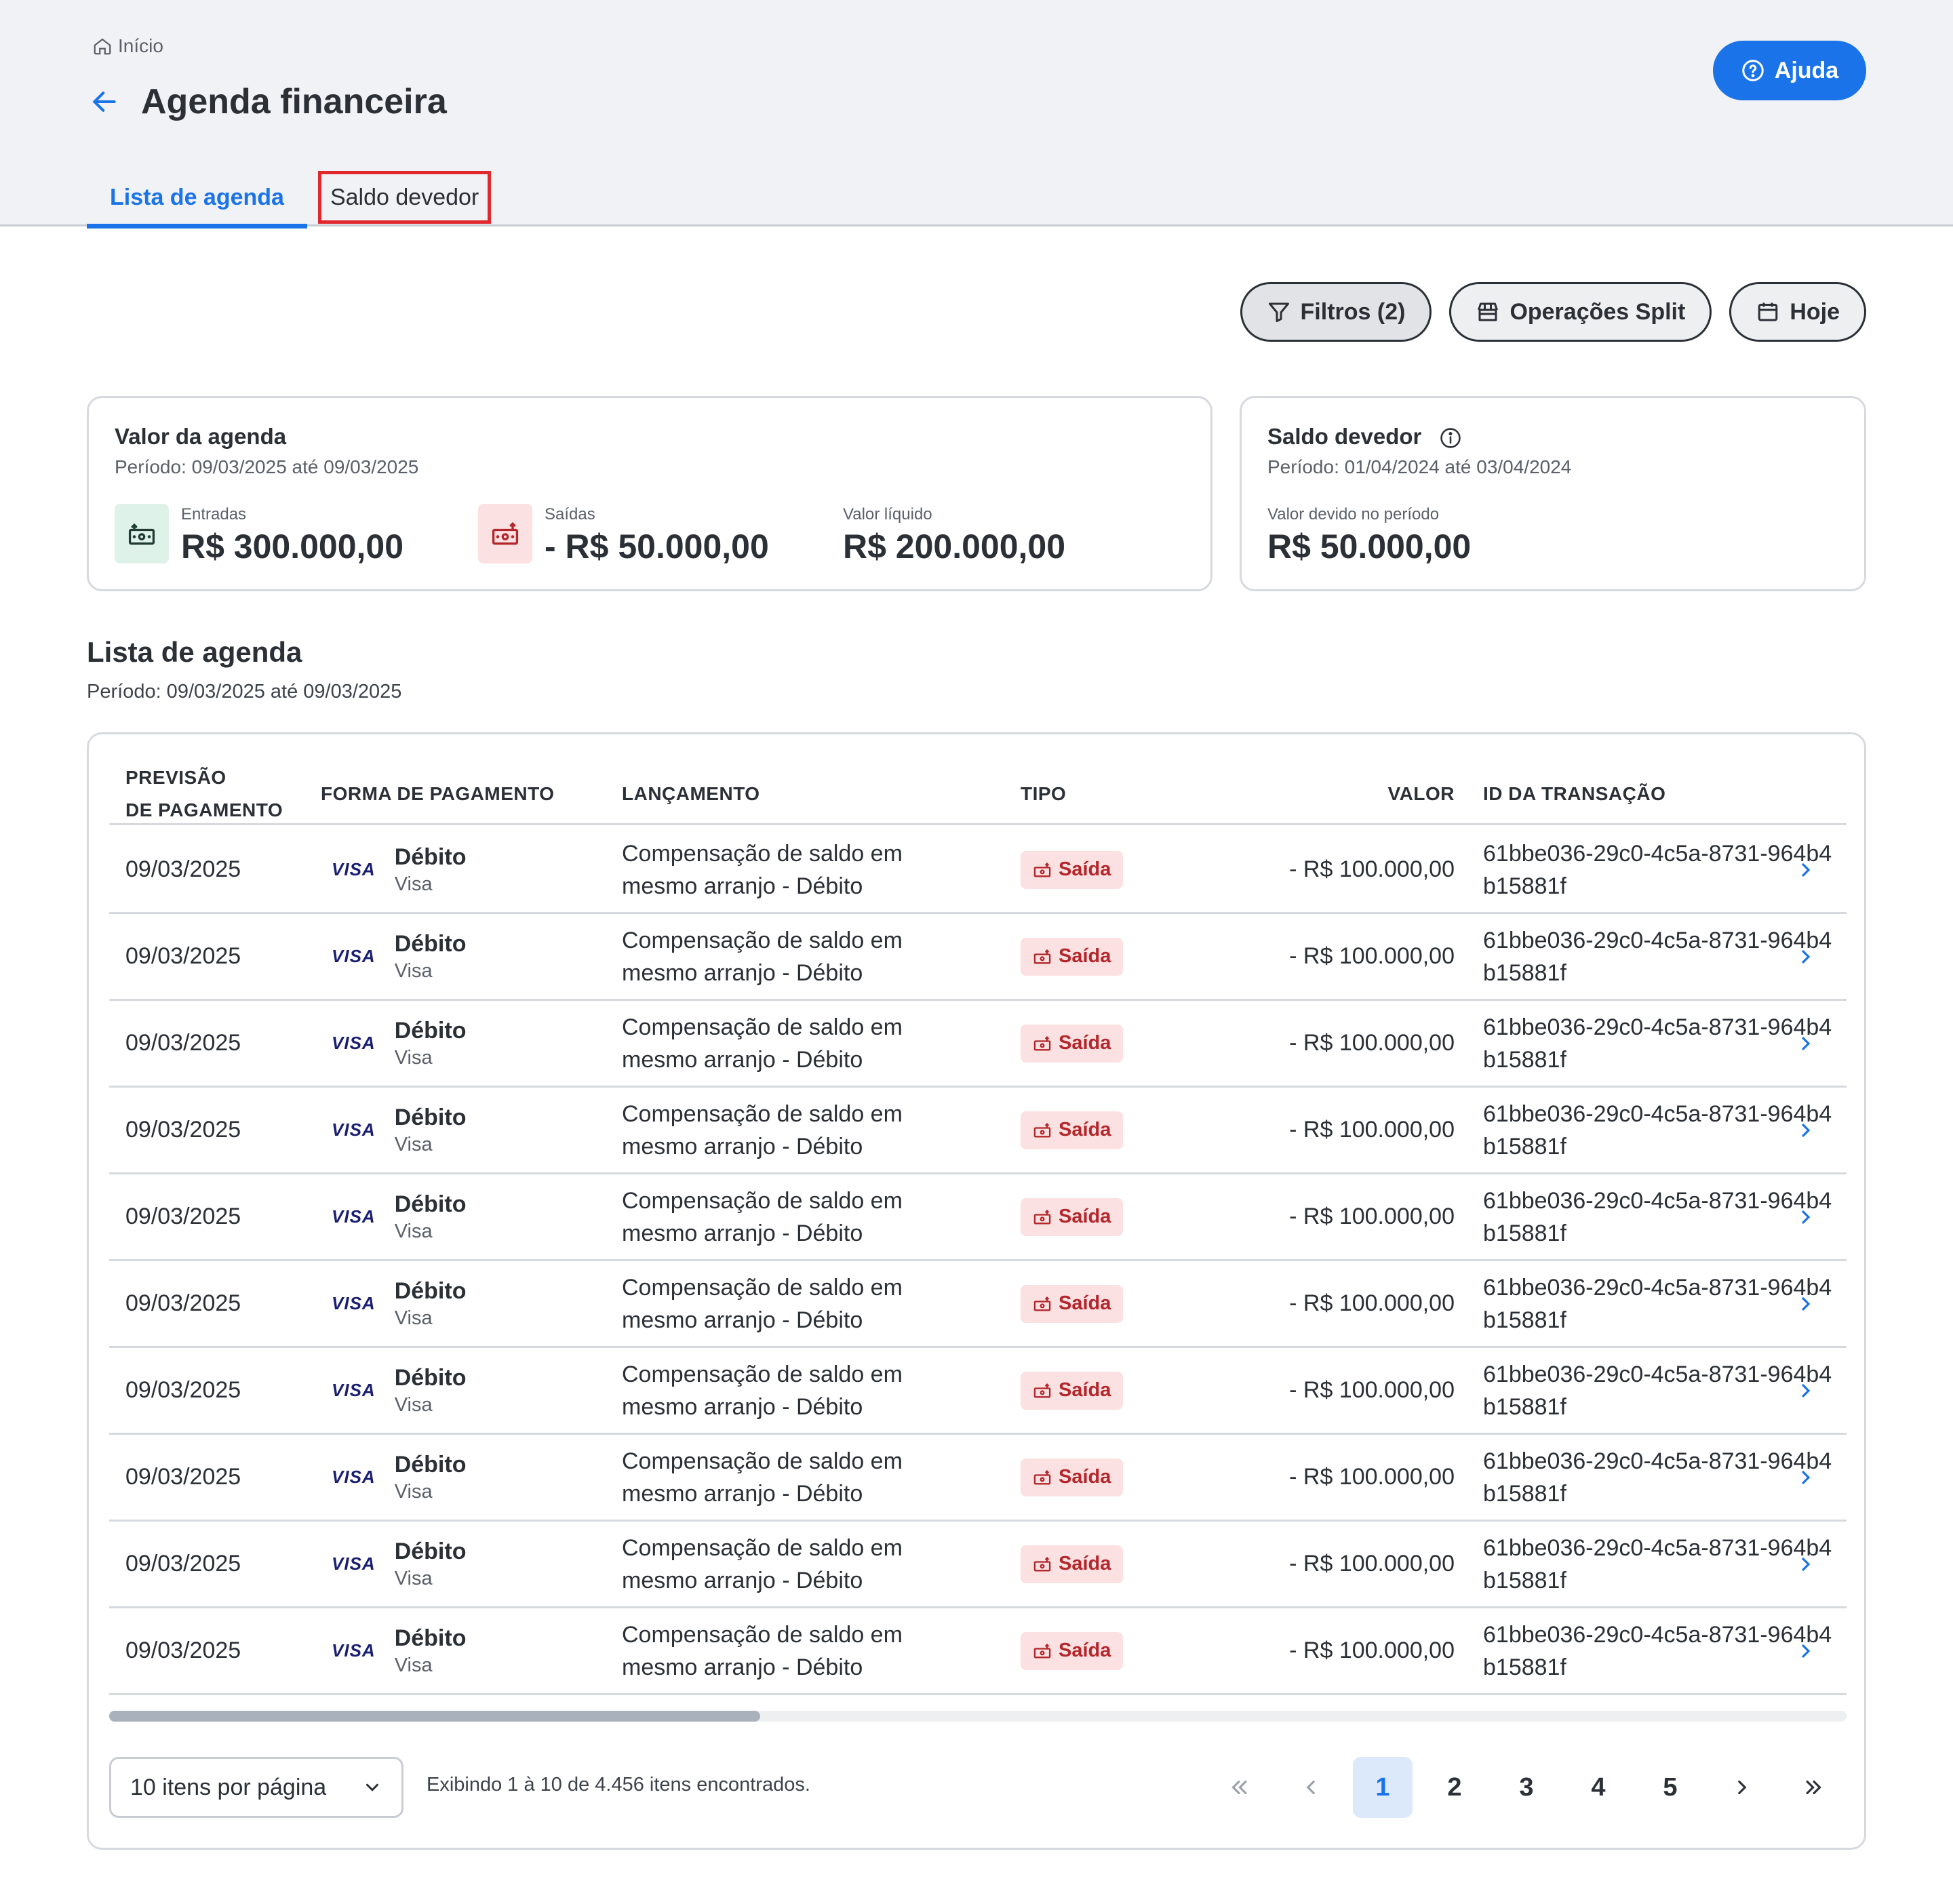 The width and height of the screenshot is (1953, 1904). What do you see at coordinates (1768, 311) in the screenshot?
I see `calendar-icon` at bounding box center [1768, 311].